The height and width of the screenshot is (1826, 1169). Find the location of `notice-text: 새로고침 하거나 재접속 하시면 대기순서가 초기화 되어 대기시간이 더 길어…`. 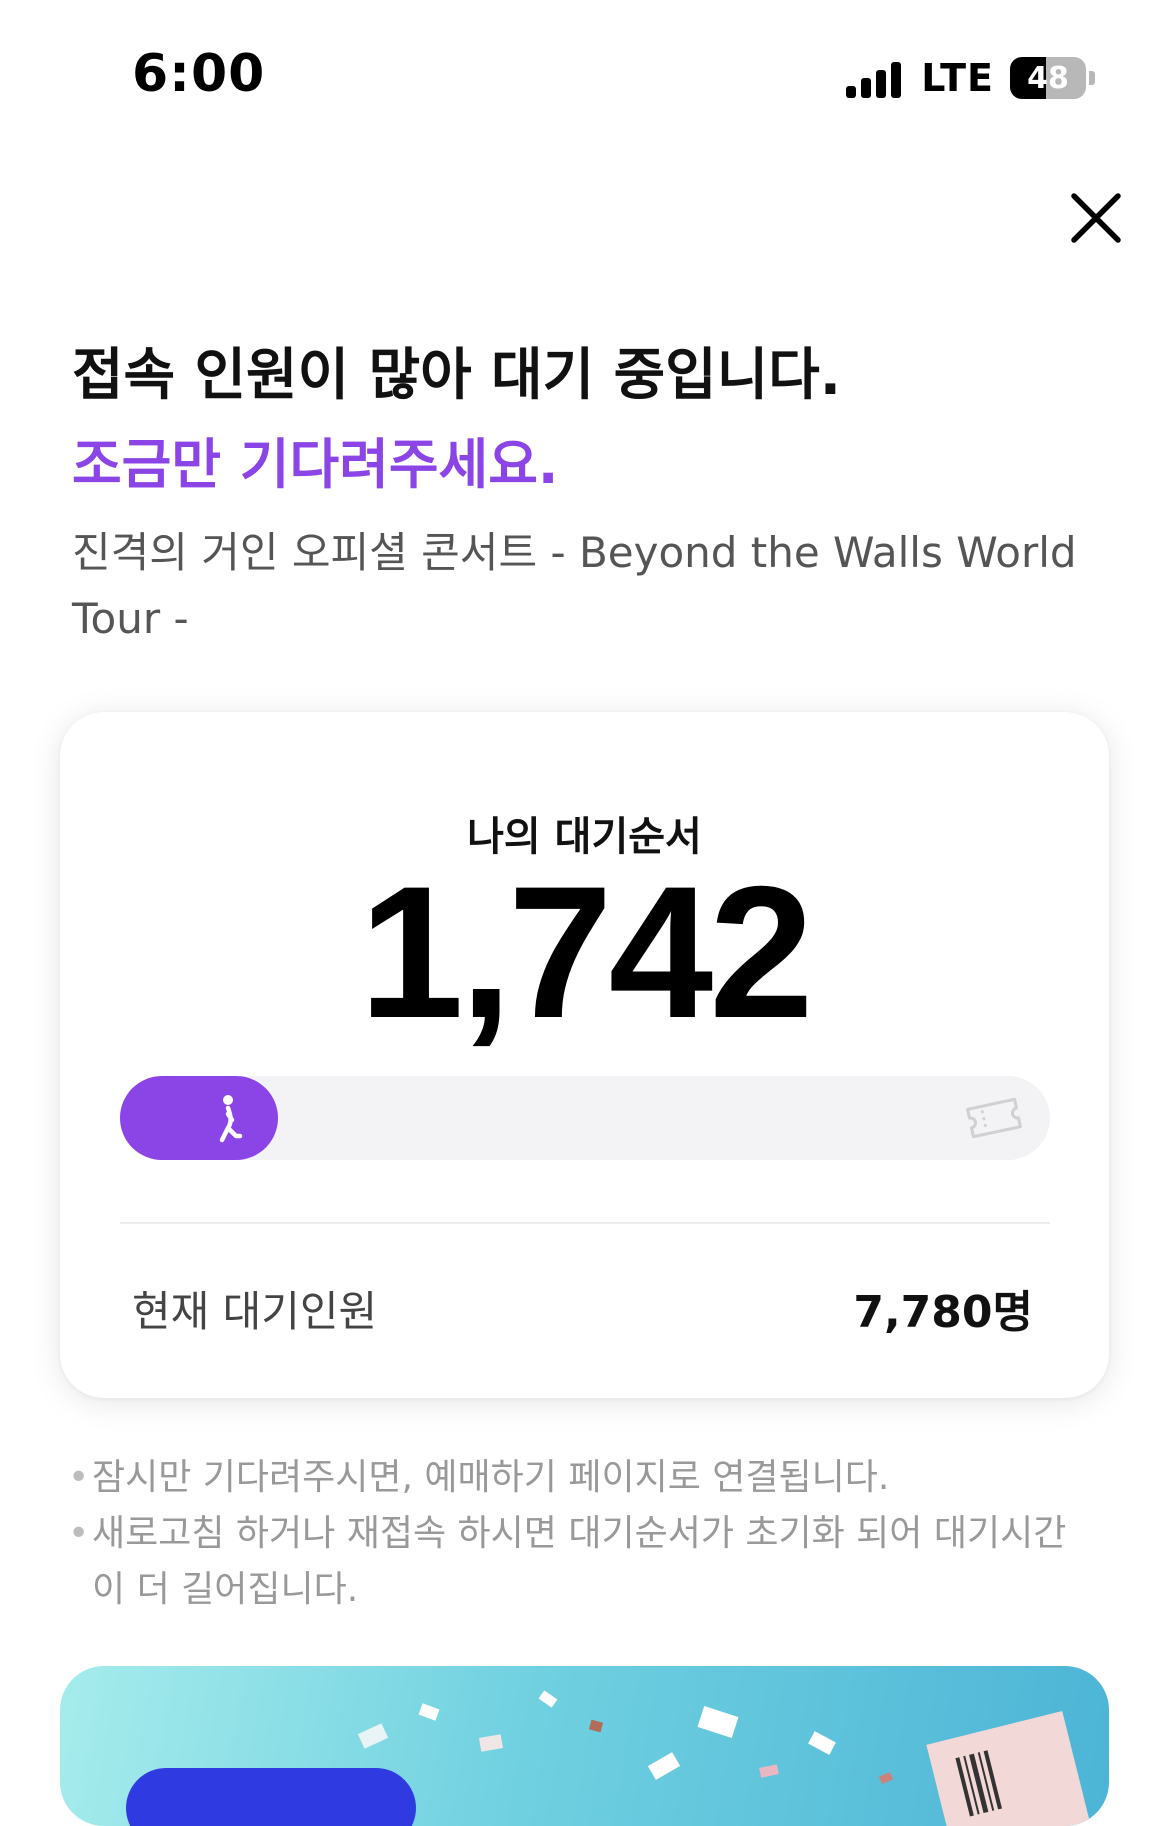

notice-text: 새로고침 하거나 재접속 하시면 대기순서가 초기화 되어 대기시간이 더 길어… is located at coordinates (579, 1561).